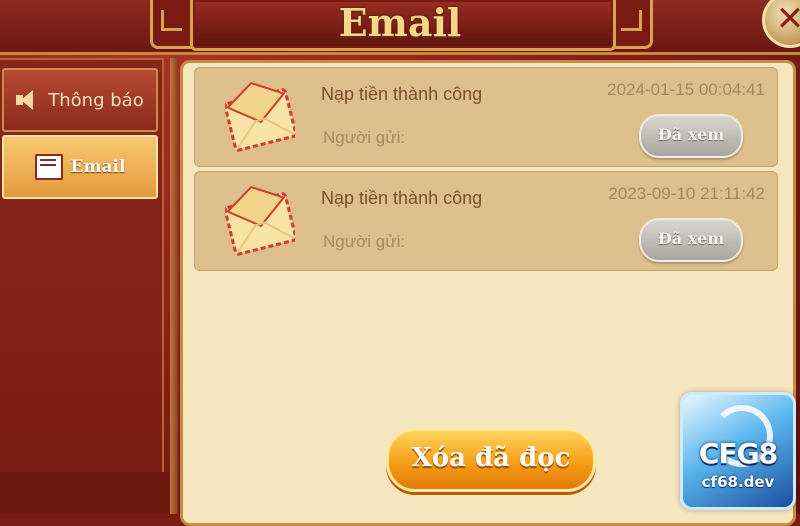  I want to click on sidebar-item-notifications: Thông báo, so click(80, 100).